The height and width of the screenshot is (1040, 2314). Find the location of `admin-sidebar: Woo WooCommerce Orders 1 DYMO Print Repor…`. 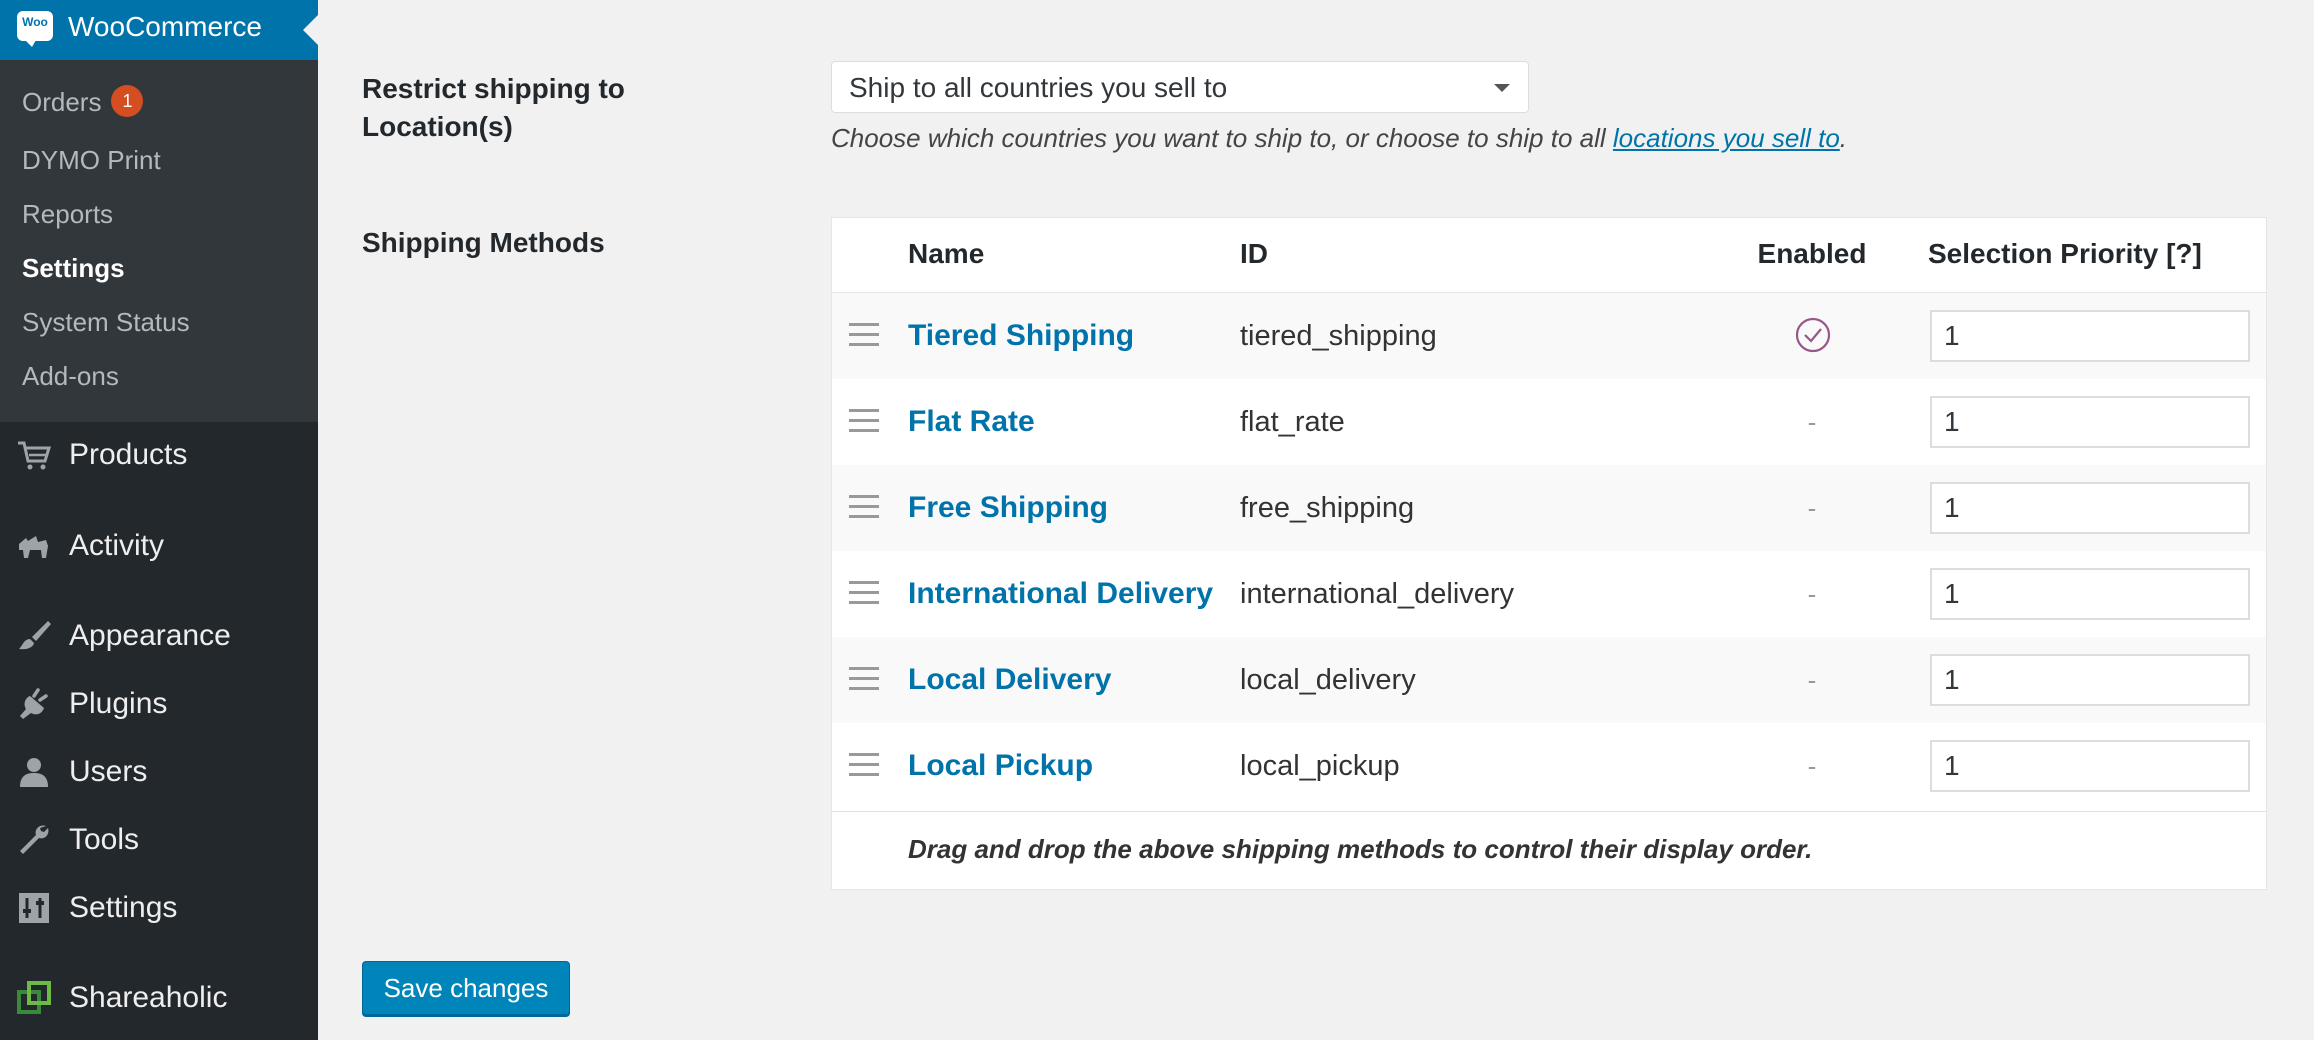

admin-sidebar: Woo WooCommerce Orders 1 DYMO Print Repor… is located at coordinates (159, 520).